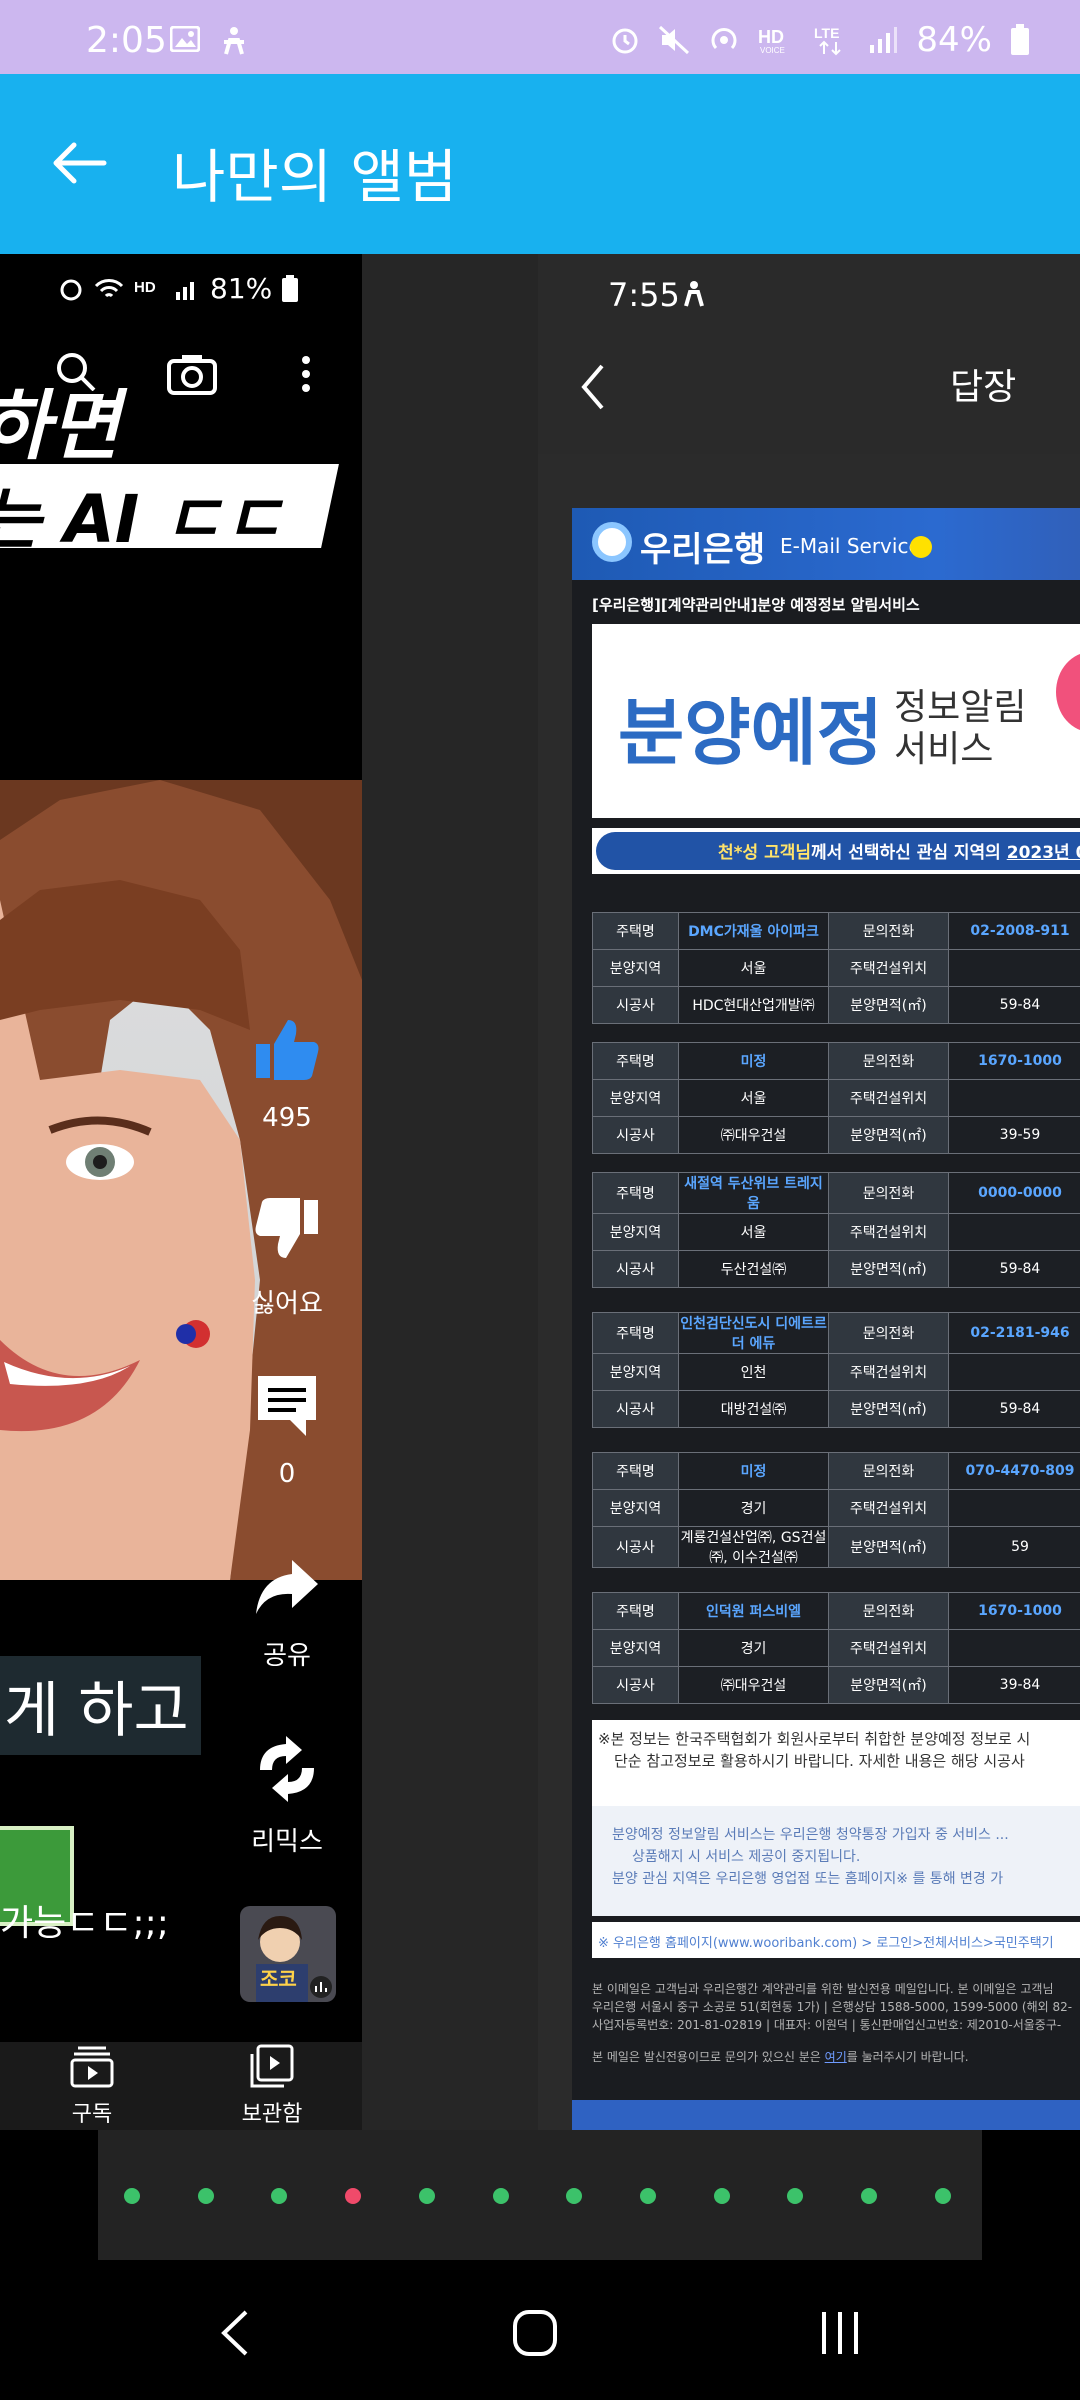  I want to click on image-page-indicator, so click(540, 2195).